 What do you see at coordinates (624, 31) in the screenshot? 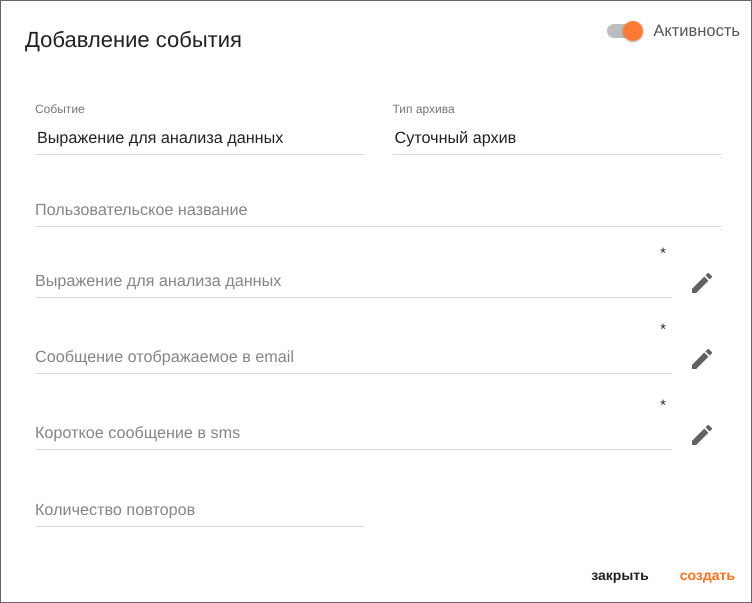
I see `toggle-switch` at bounding box center [624, 31].